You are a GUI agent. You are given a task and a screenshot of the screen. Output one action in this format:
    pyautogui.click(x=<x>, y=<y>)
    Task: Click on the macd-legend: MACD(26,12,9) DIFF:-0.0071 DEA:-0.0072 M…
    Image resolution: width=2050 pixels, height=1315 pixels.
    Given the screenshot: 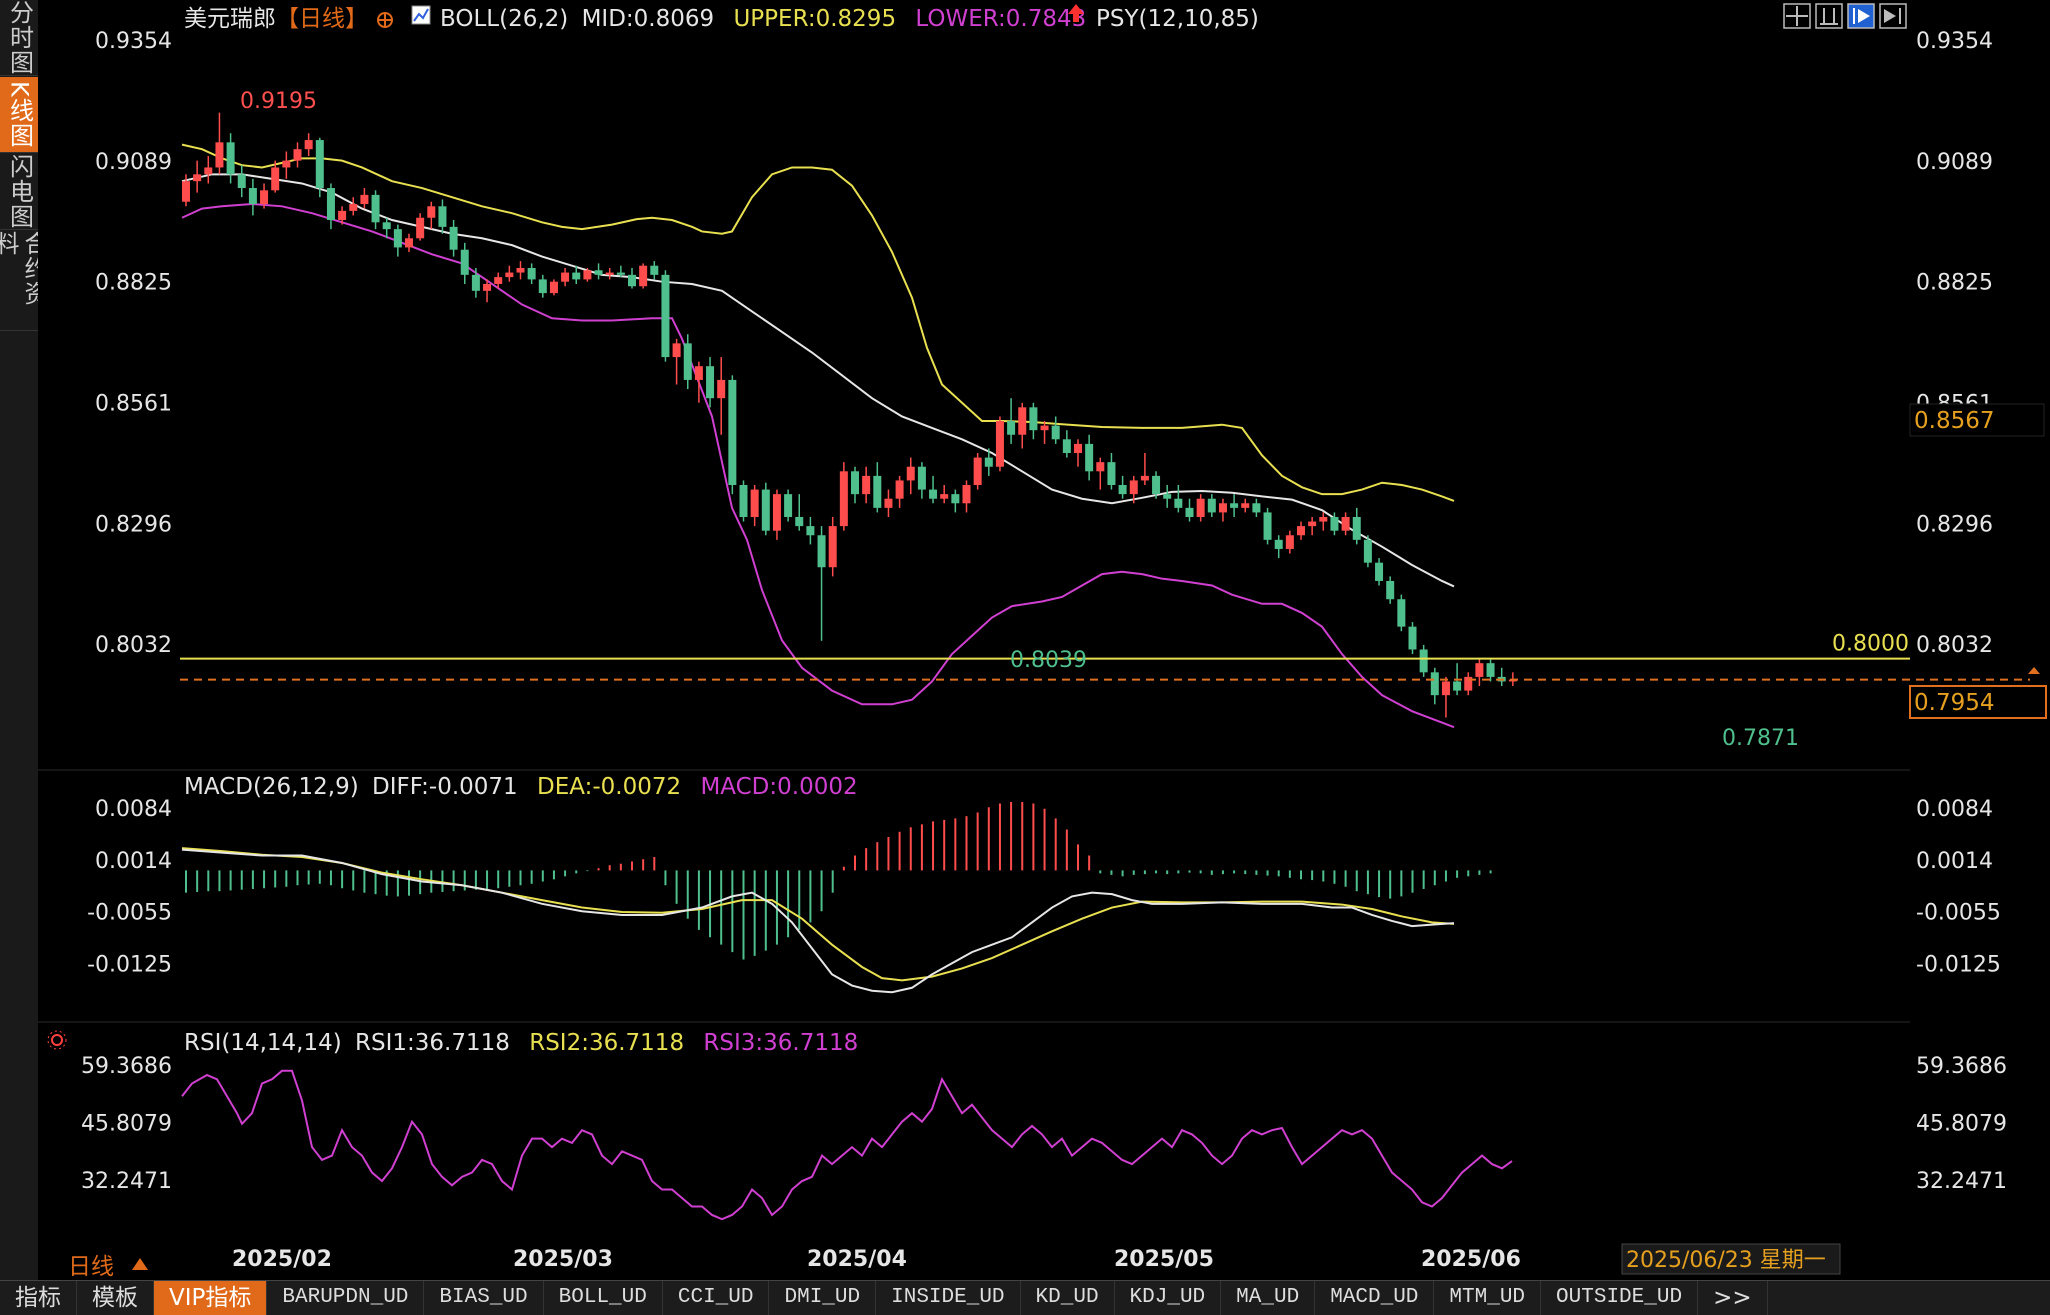 What is the action you would take?
    pyautogui.click(x=521, y=787)
    